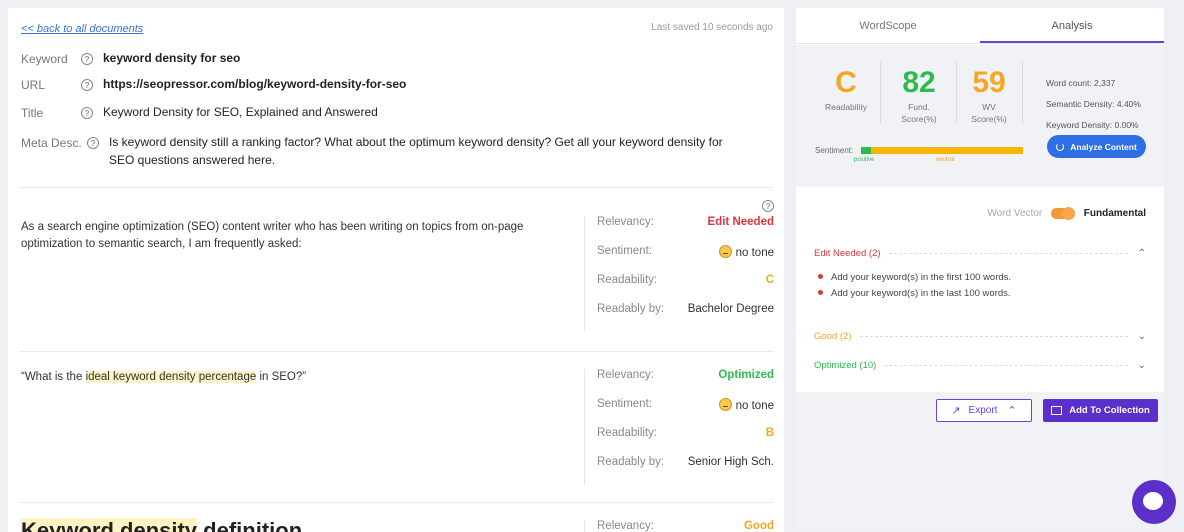 The height and width of the screenshot is (532, 1184). Describe the element at coordinates (730, 309) in the screenshot. I see `readably-by-value: Bachelor Degree` at that location.